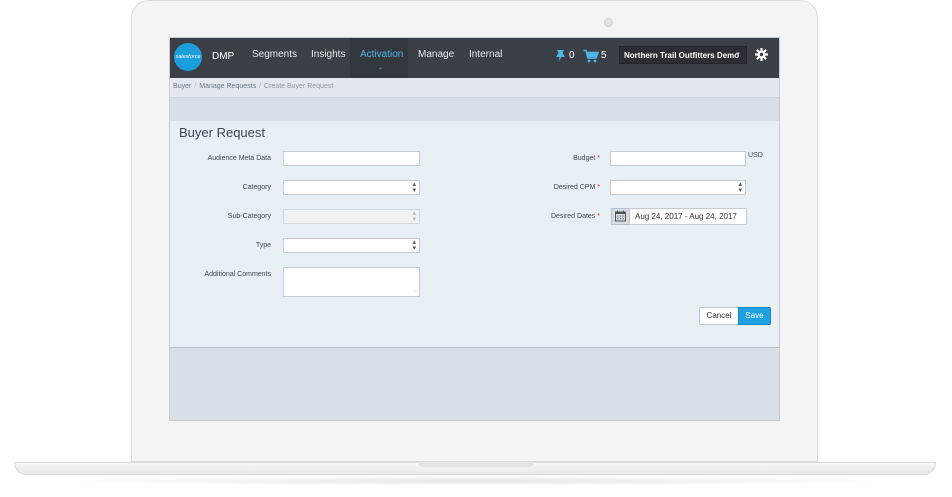 This screenshot has width=952, height=497. Describe the element at coordinates (256, 187) in the screenshot. I see `category-label: Category` at that location.